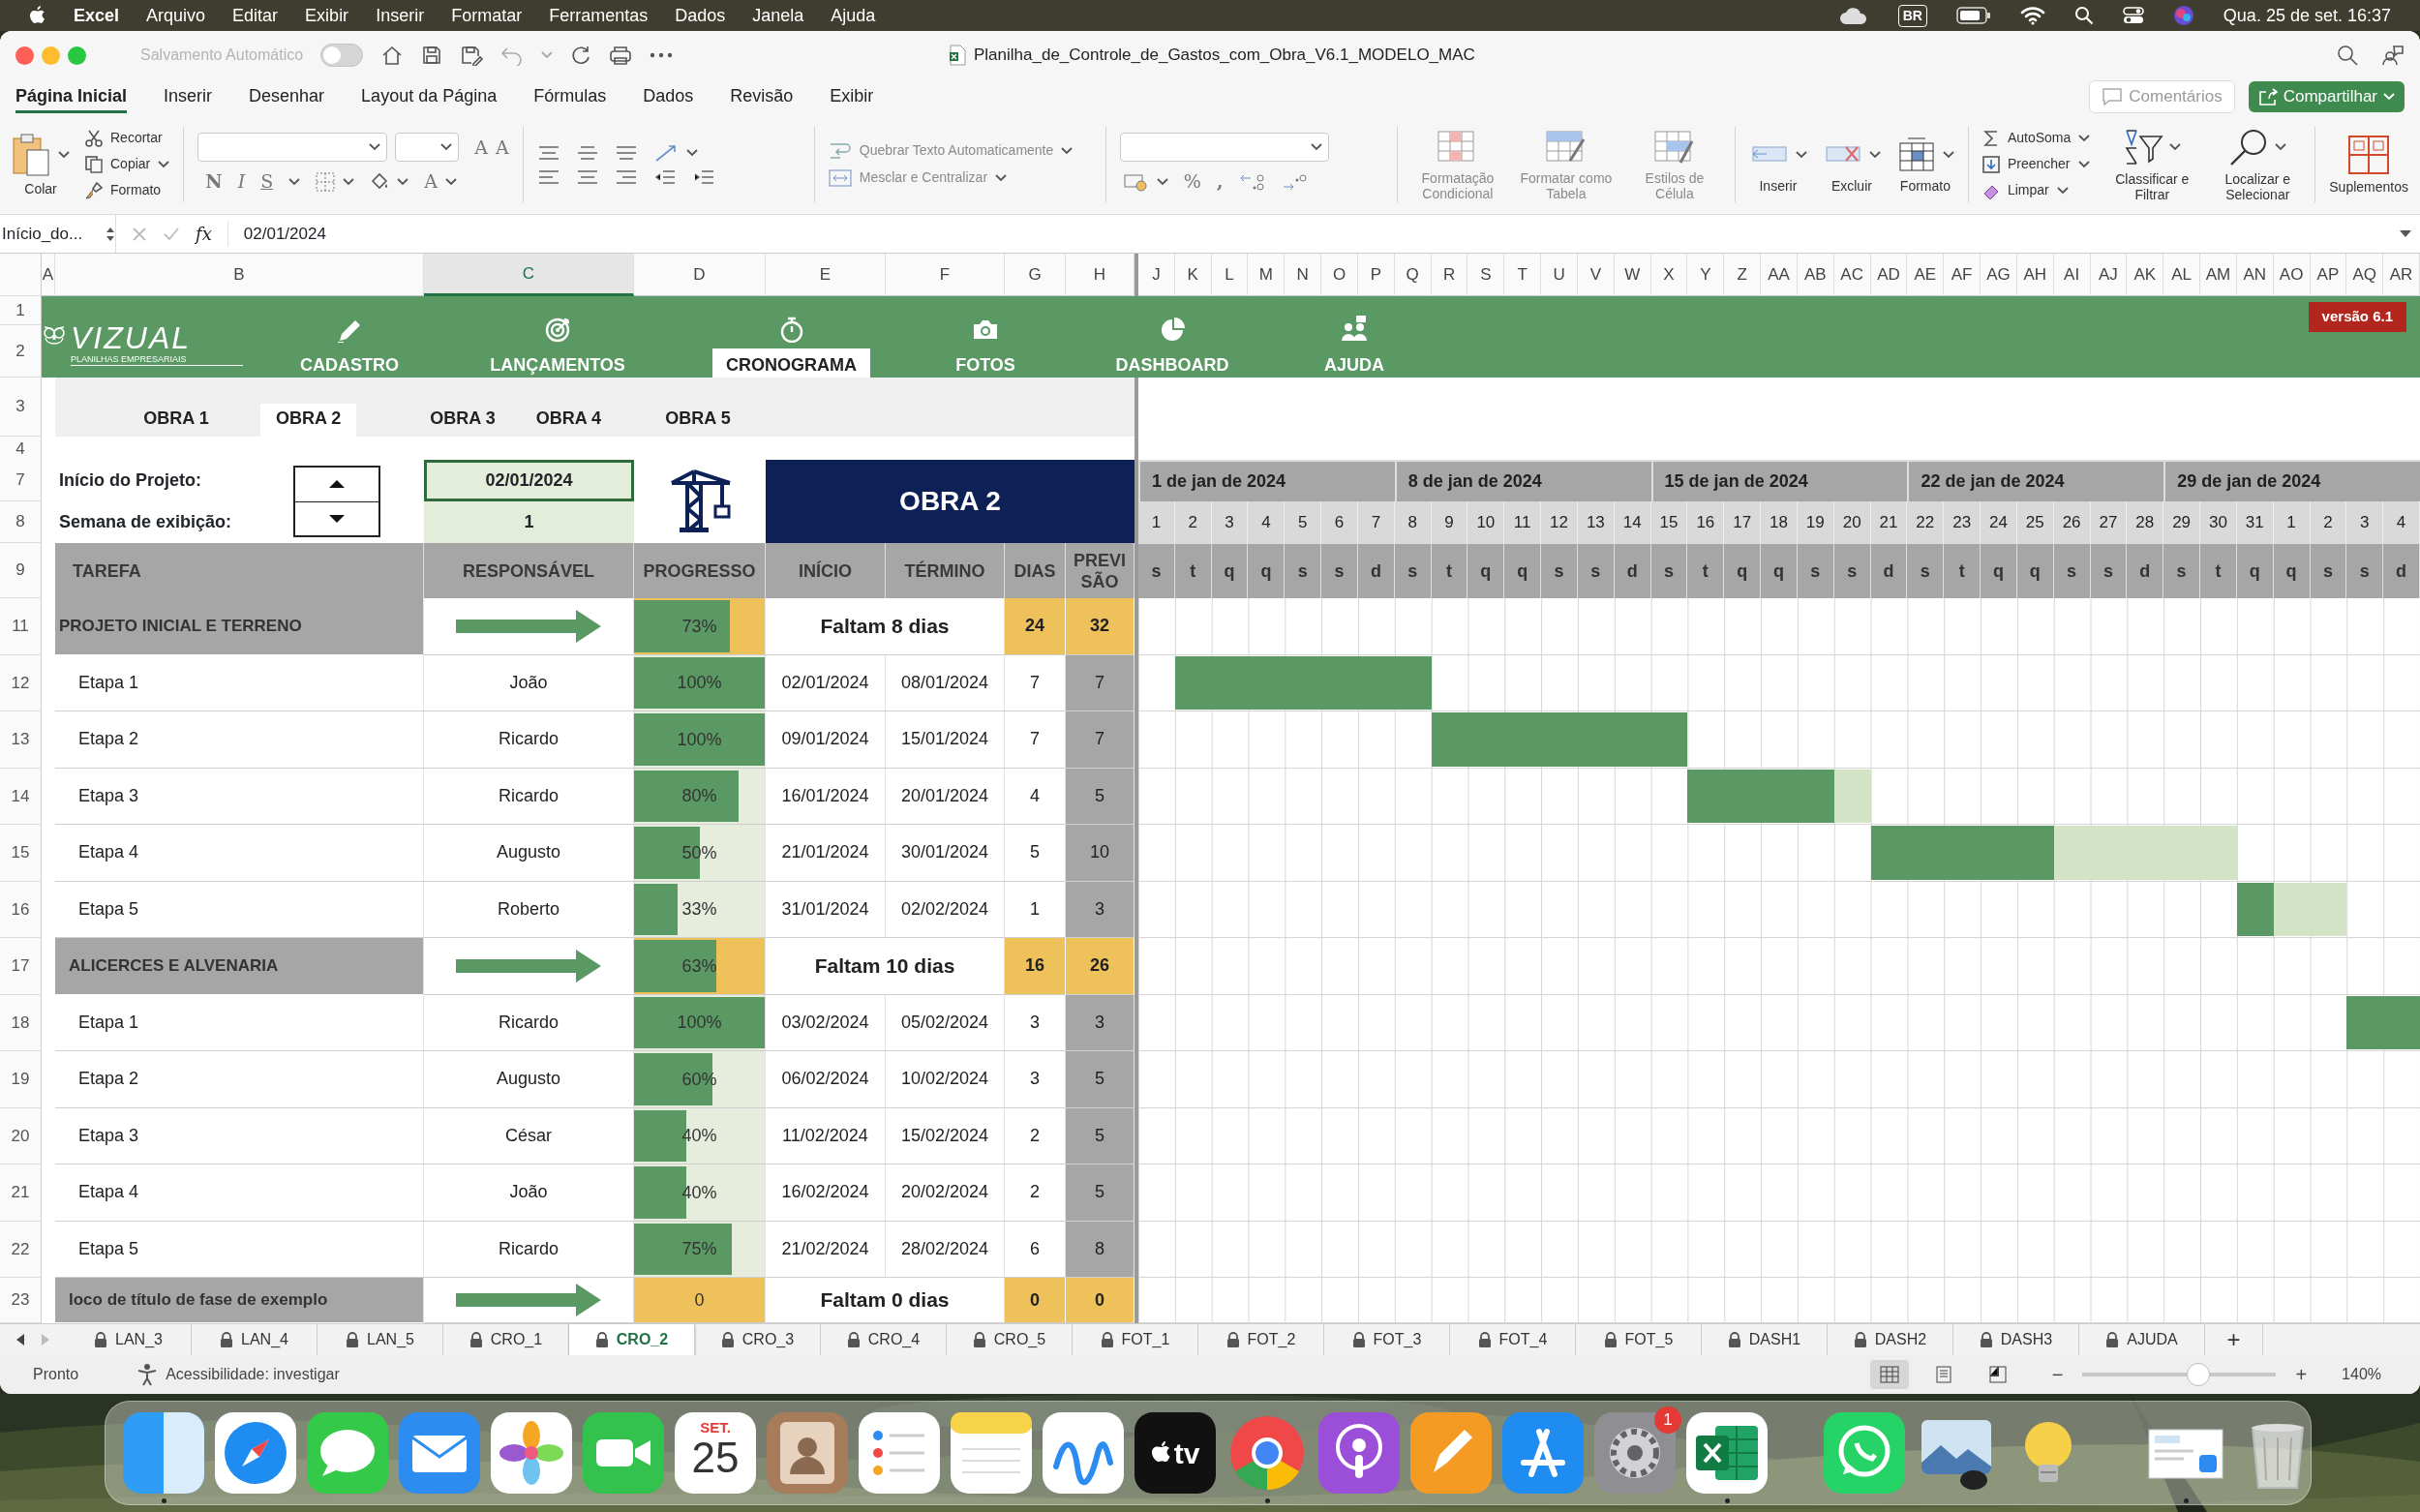 The image size is (2420, 1512). I want to click on zoom-in-button: +, so click(2301, 1374).